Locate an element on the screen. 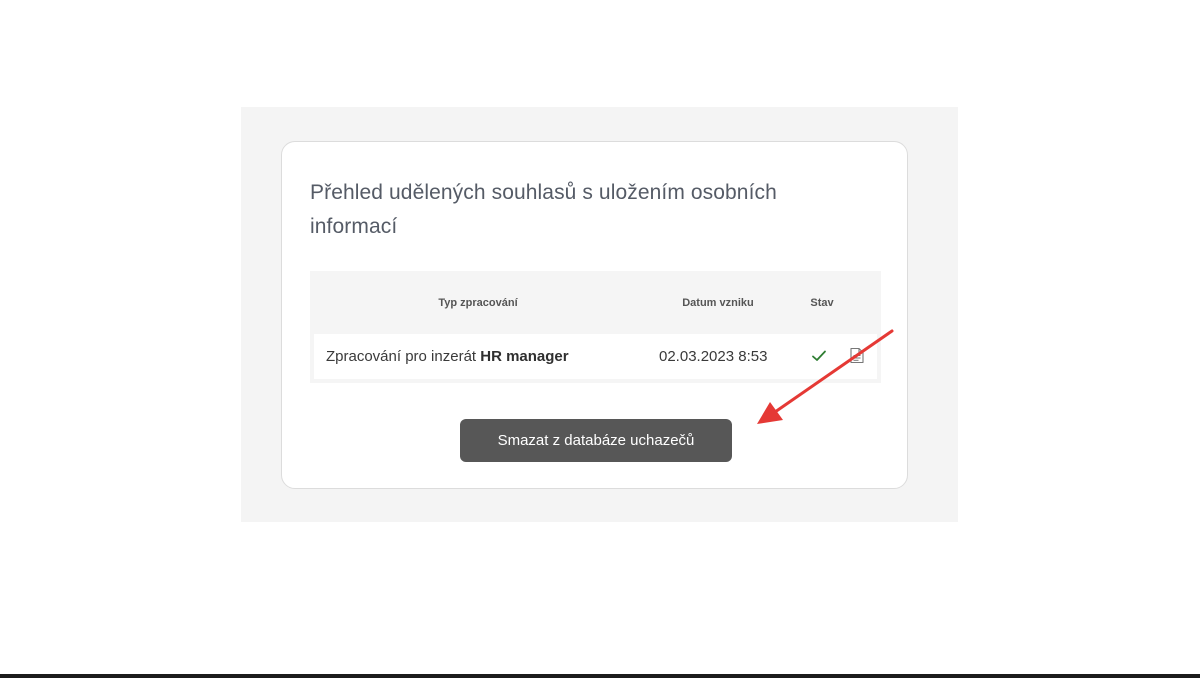  column-header-state: Stav is located at coordinates (822, 303).